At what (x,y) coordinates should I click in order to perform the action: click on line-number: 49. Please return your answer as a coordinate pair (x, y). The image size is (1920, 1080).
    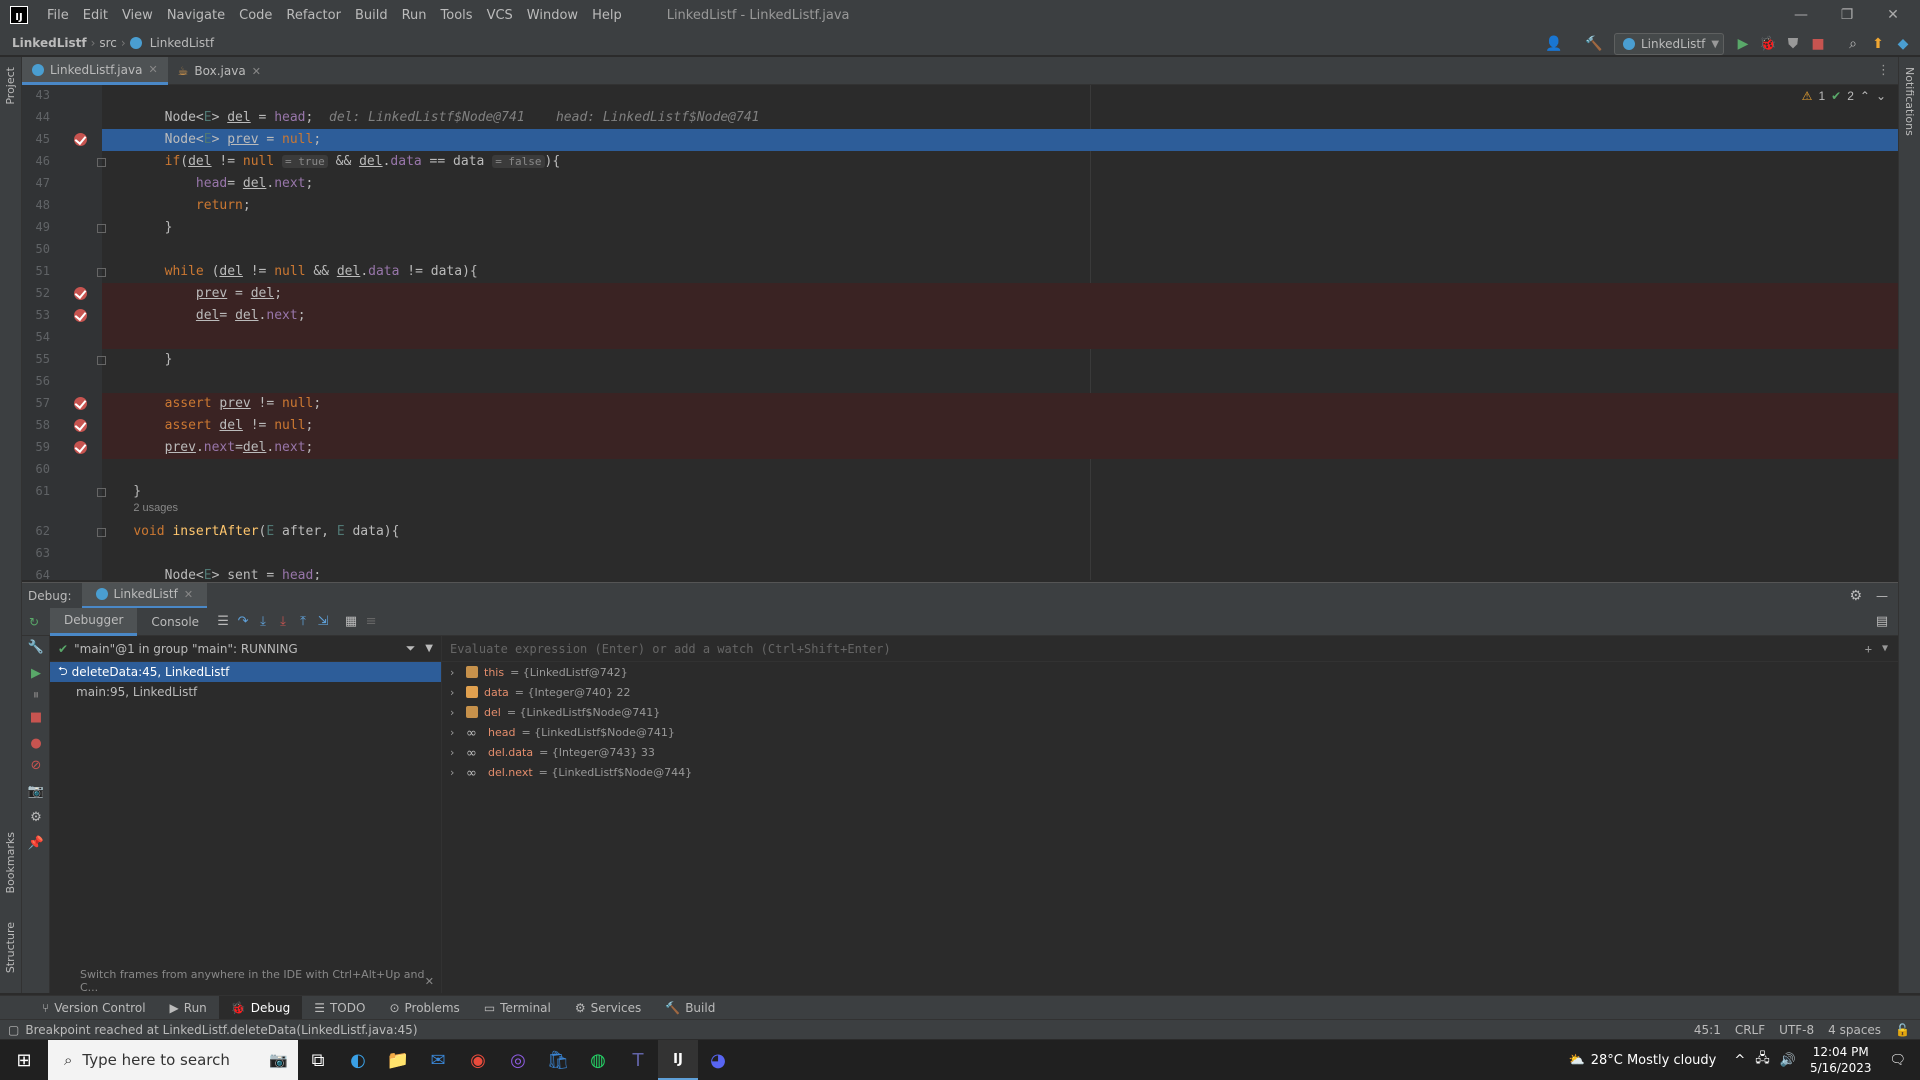
    Looking at the image, I should click on (36, 227).